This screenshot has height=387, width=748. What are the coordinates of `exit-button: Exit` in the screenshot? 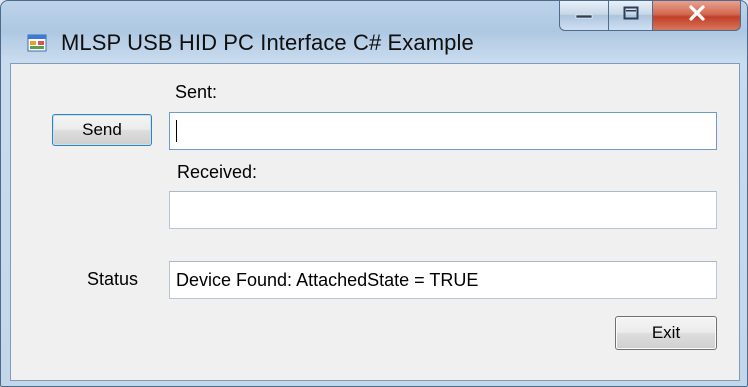 It's located at (666, 333).